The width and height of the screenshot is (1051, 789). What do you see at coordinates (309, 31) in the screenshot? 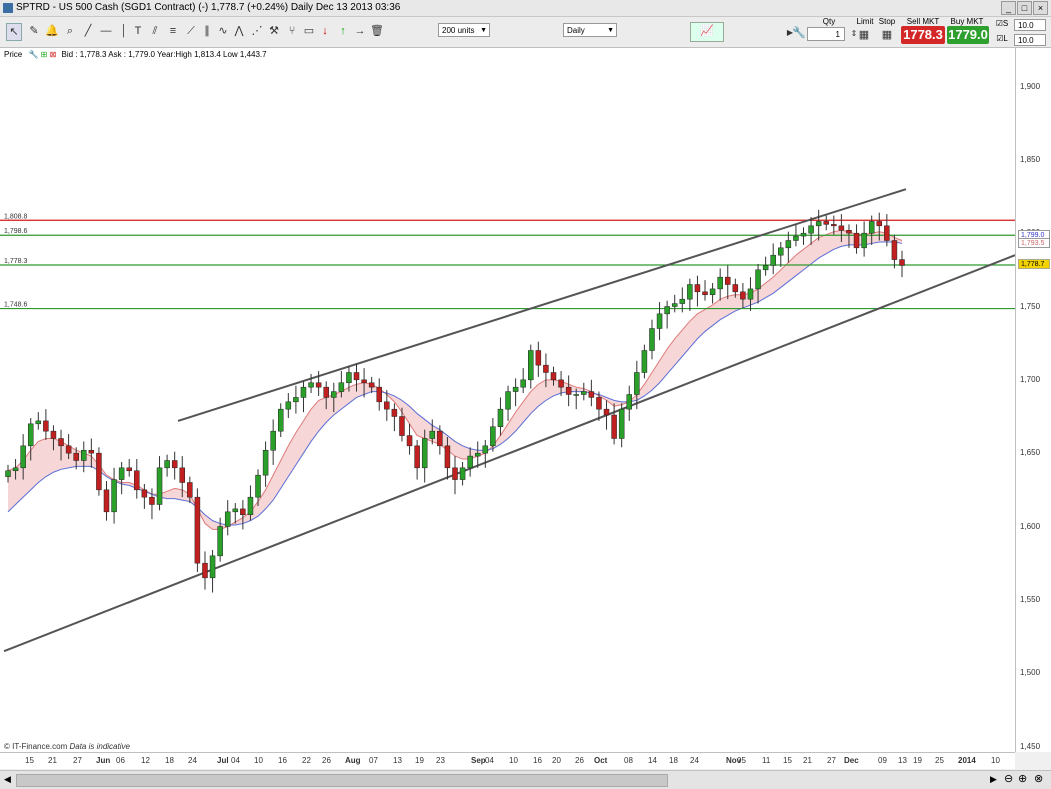
I see `rectangle-icon: ▭` at bounding box center [309, 31].